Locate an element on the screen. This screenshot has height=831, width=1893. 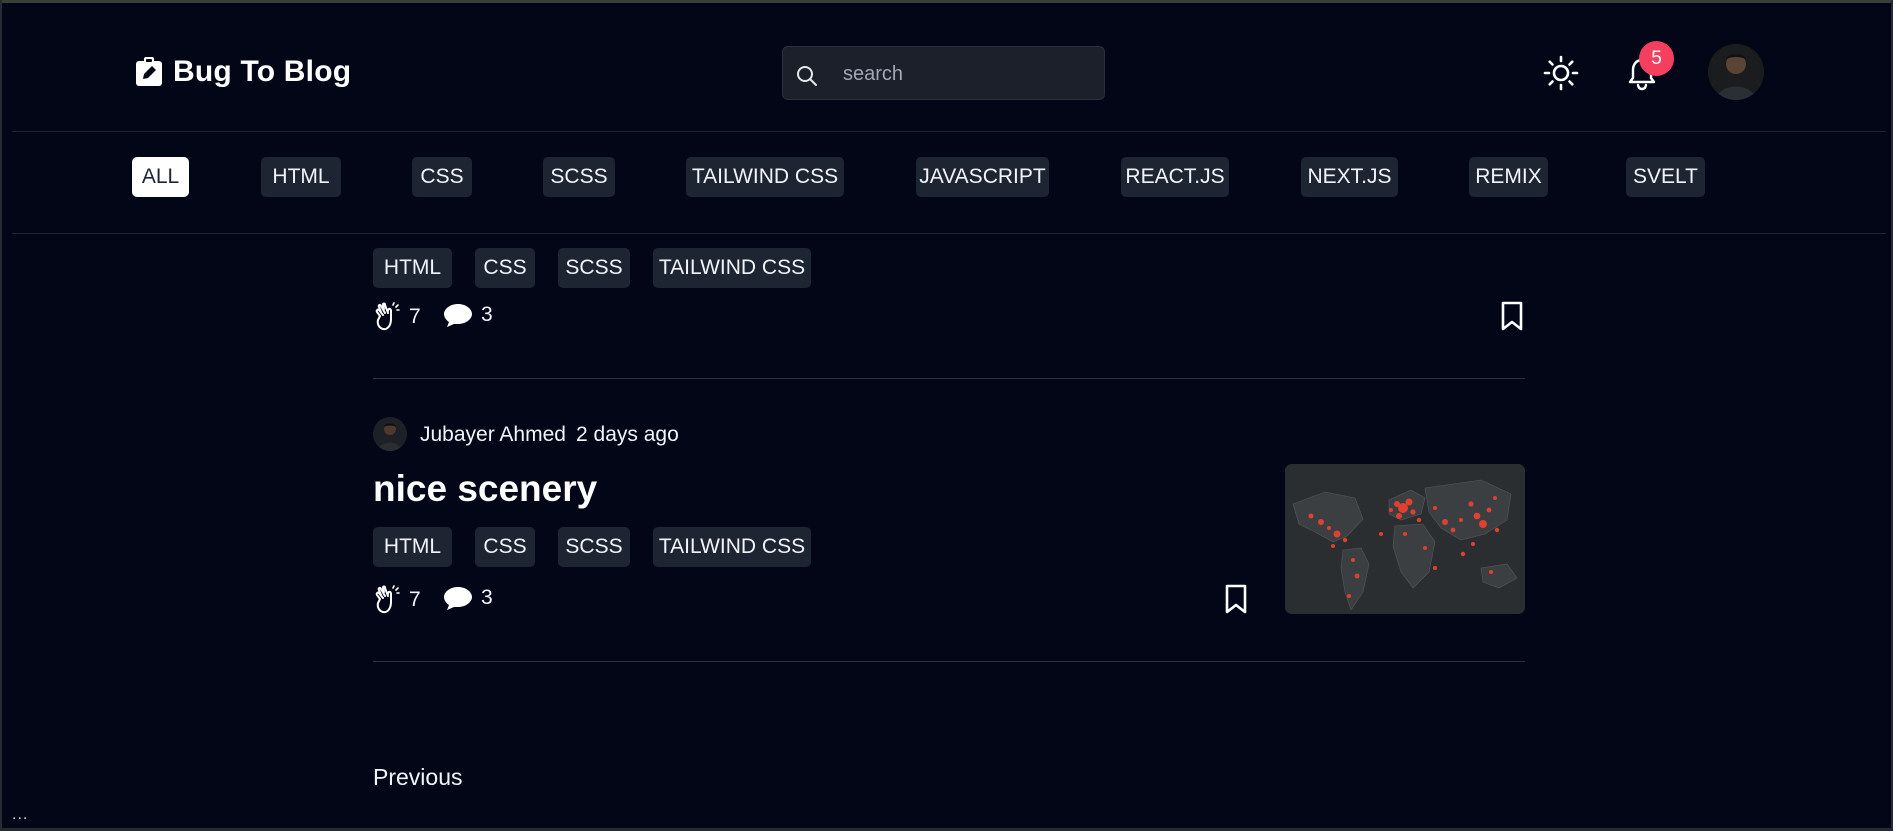
category-css: CSS is located at coordinates (442, 177).